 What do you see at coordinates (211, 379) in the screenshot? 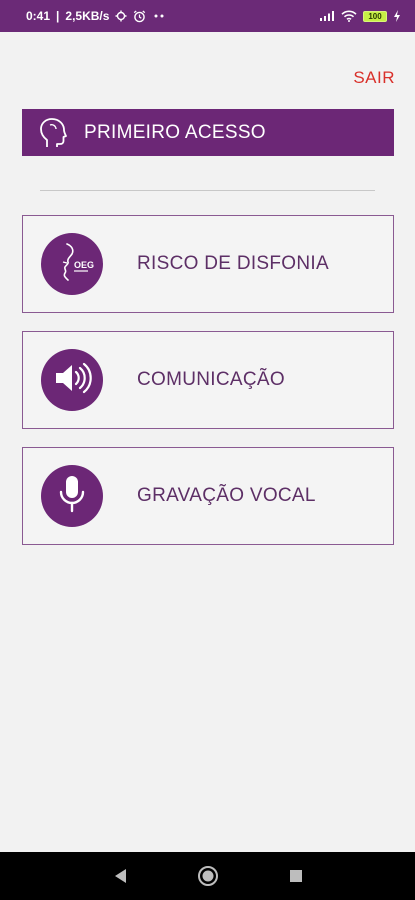
I see `menu-item-label: COMUNICAÇÃO` at bounding box center [211, 379].